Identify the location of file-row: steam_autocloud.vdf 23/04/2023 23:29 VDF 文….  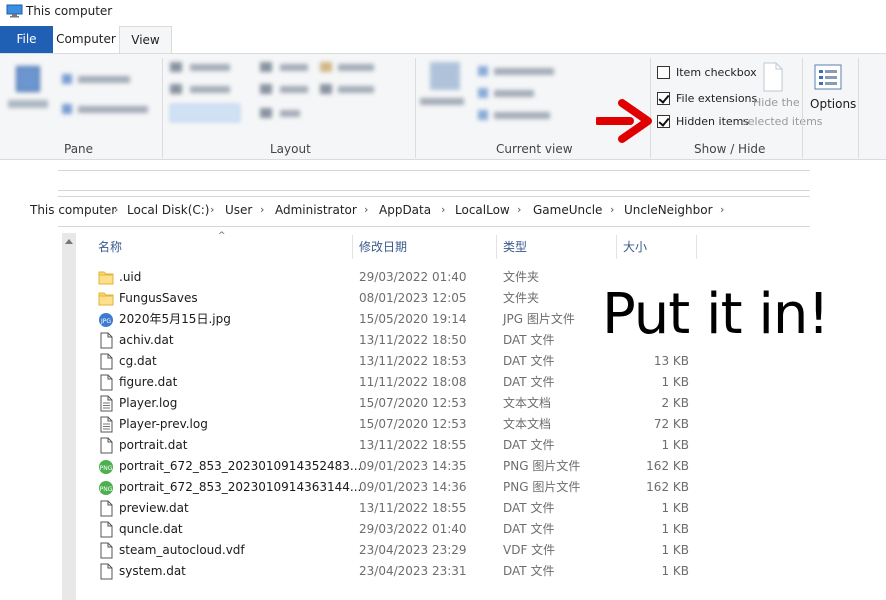
(442, 550).